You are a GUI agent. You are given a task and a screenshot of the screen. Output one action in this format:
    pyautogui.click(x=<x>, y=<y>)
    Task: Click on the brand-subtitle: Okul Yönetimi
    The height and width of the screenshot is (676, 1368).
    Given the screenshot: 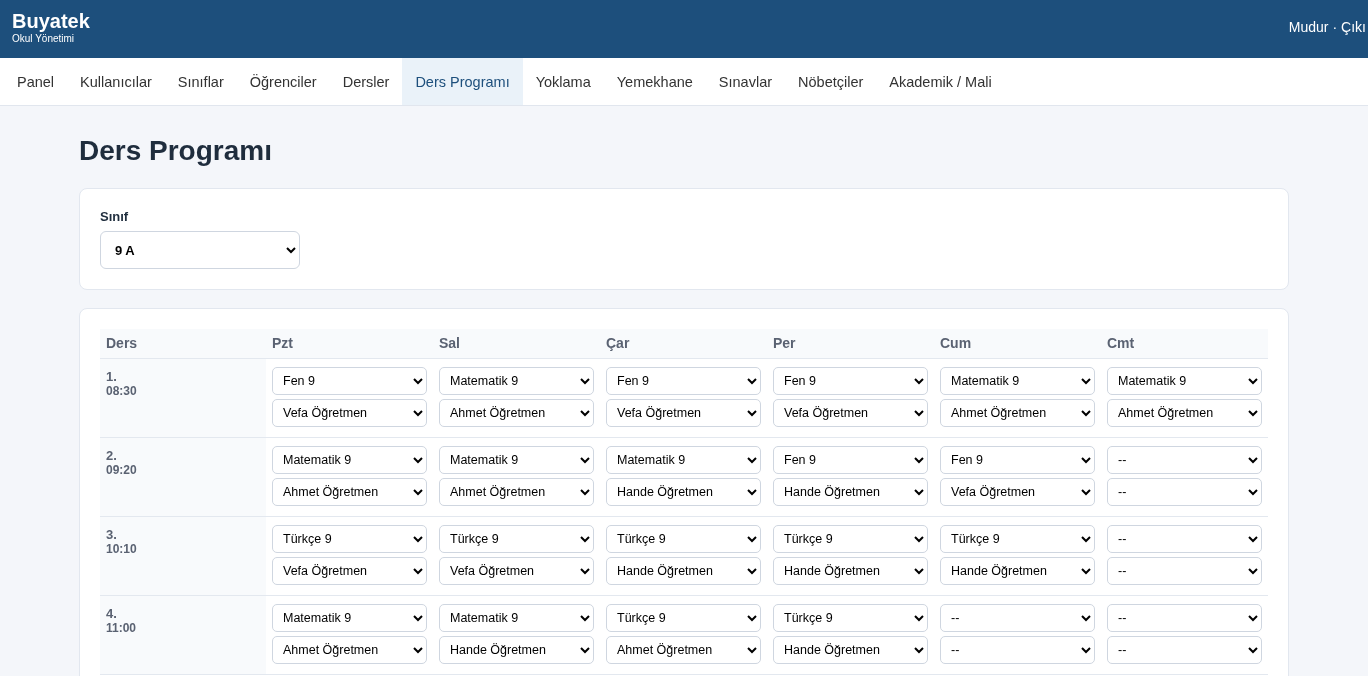 What is the action you would take?
    pyautogui.click(x=43, y=39)
    